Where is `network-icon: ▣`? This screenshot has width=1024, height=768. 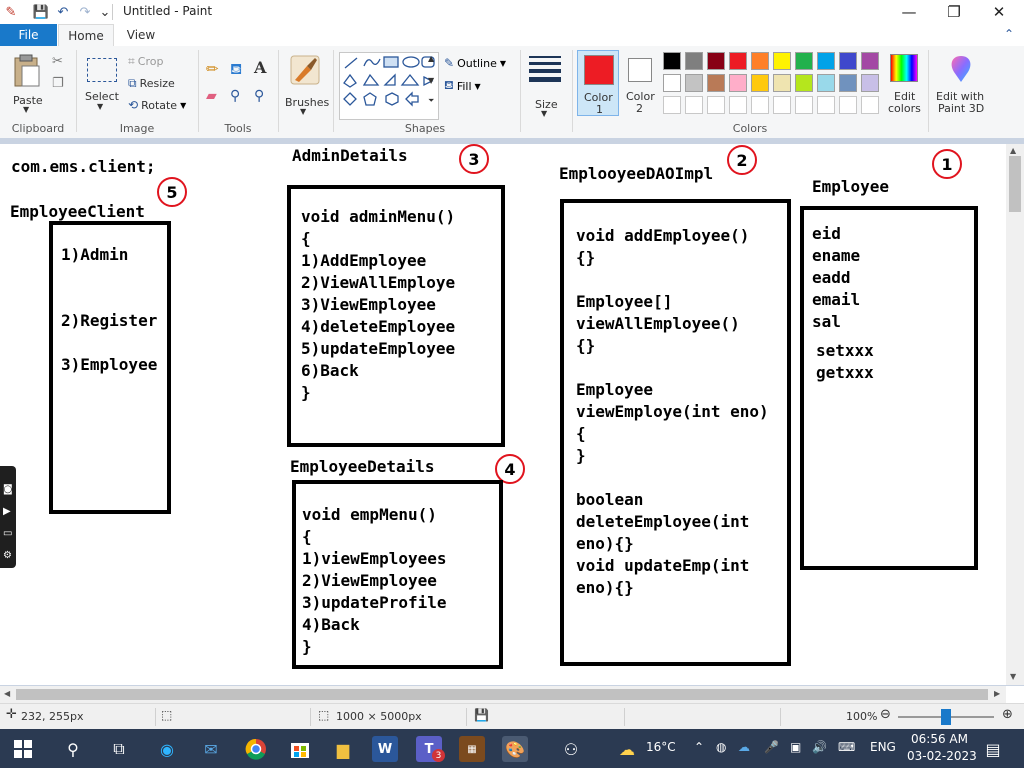
network-icon: ▣ is located at coordinates (795, 747).